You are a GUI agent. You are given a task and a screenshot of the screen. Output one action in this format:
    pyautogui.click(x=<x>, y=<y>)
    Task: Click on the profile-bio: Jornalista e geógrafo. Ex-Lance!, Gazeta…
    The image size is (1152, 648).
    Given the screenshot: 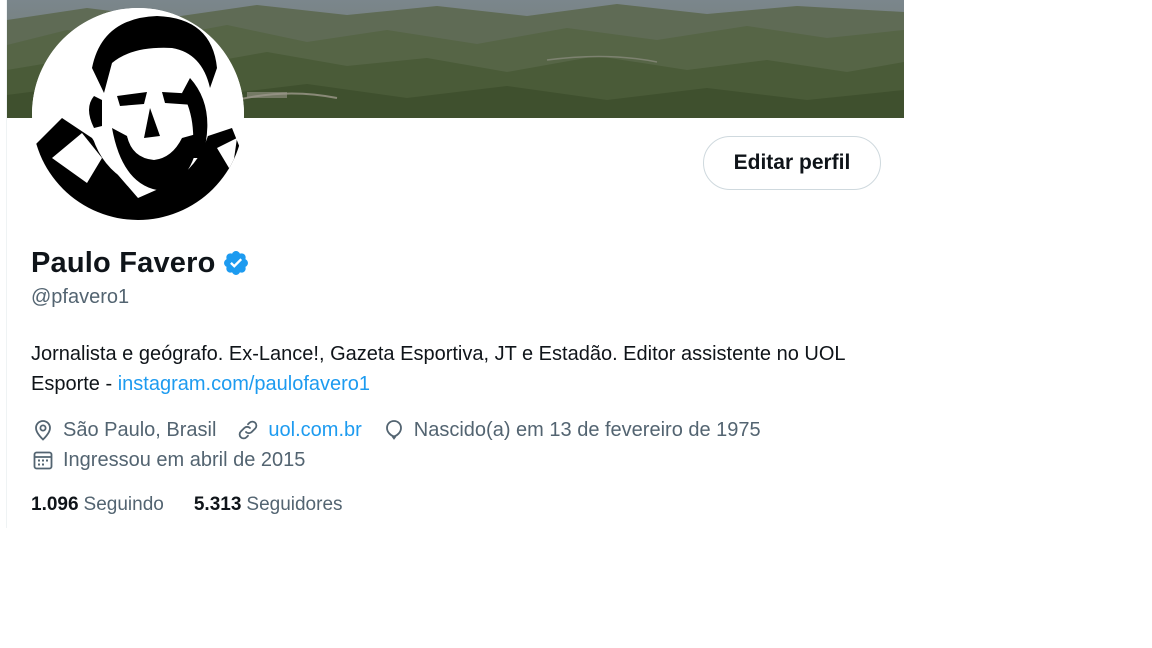 What is the action you would take?
    pyautogui.click(x=461, y=369)
    